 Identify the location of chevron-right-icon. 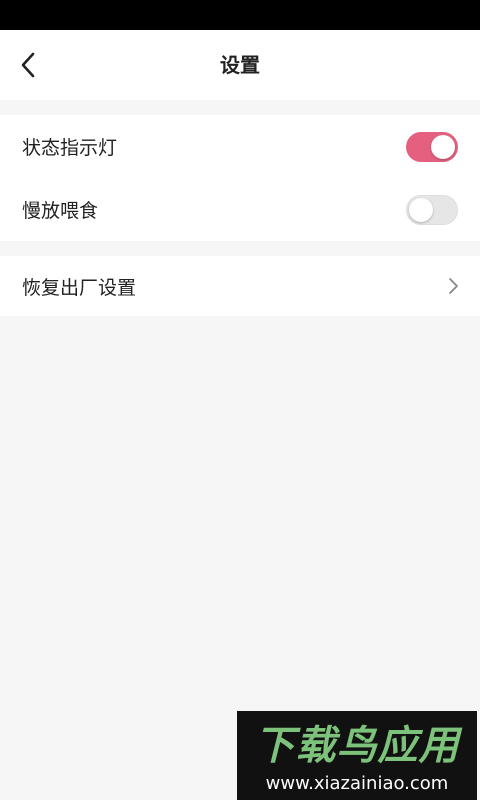
(453, 286).